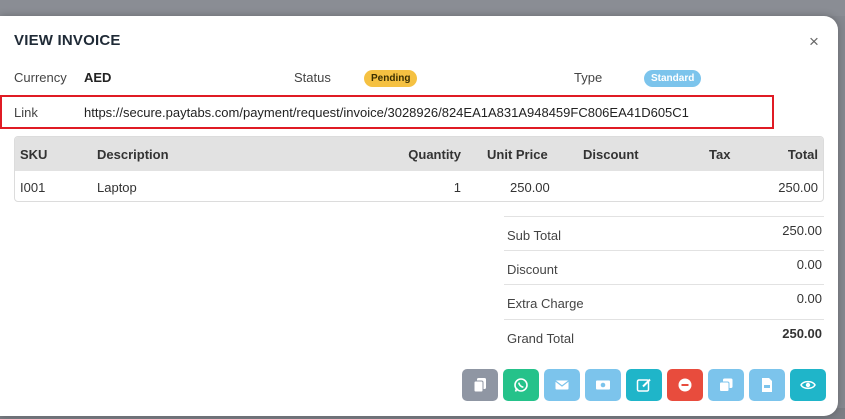 This screenshot has width=845, height=419. I want to click on cell-quantity: 1, so click(457, 187).